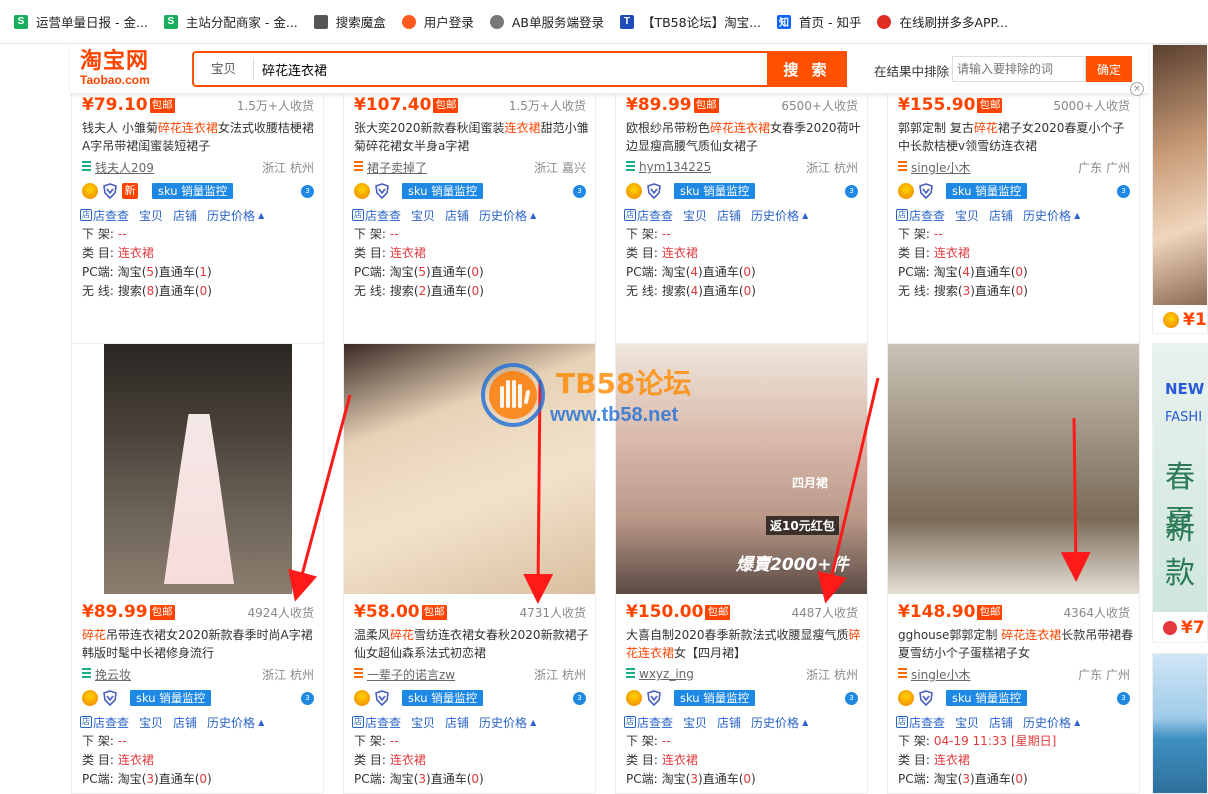  I want to click on tb58-watermark: TB58论坛 www.tb58.net, so click(610, 396).